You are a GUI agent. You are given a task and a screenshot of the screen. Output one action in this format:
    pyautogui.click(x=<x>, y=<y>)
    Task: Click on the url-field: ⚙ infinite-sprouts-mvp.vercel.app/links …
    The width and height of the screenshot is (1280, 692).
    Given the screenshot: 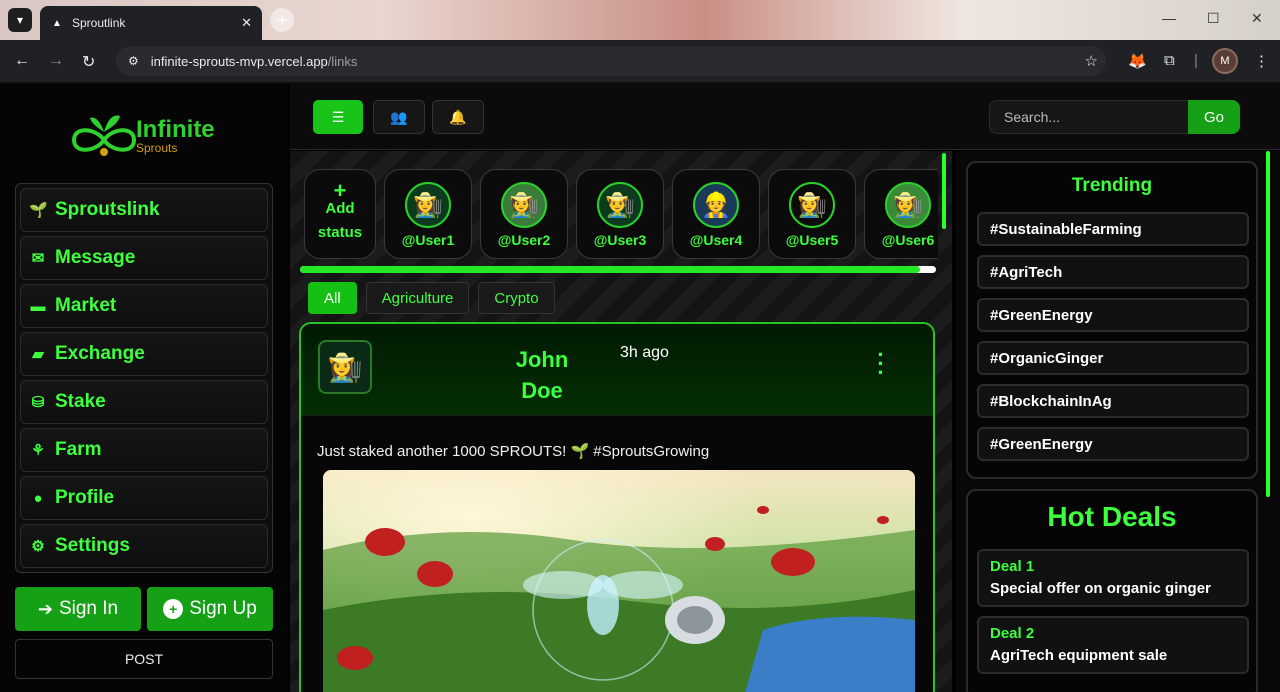 What is the action you would take?
    pyautogui.click(x=611, y=61)
    